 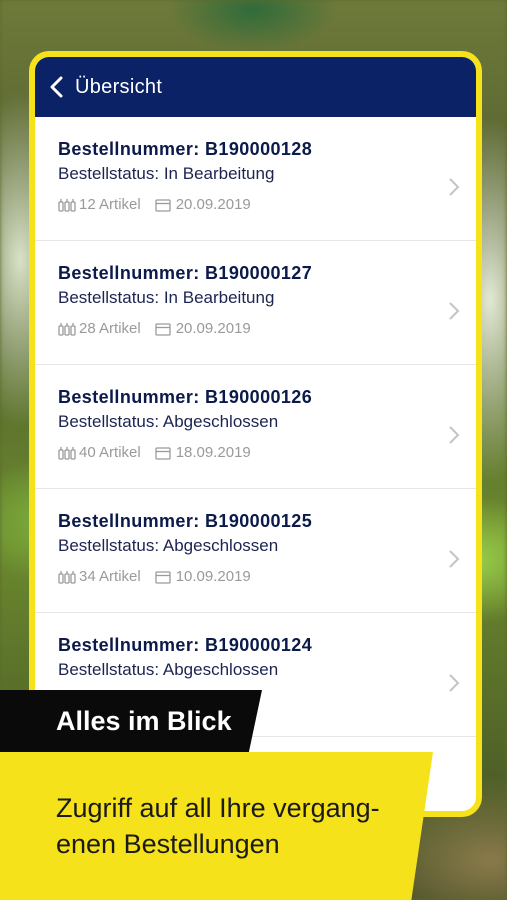 What do you see at coordinates (213, 576) in the screenshot?
I see `order-date: 10.09.2019` at bounding box center [213, 576].